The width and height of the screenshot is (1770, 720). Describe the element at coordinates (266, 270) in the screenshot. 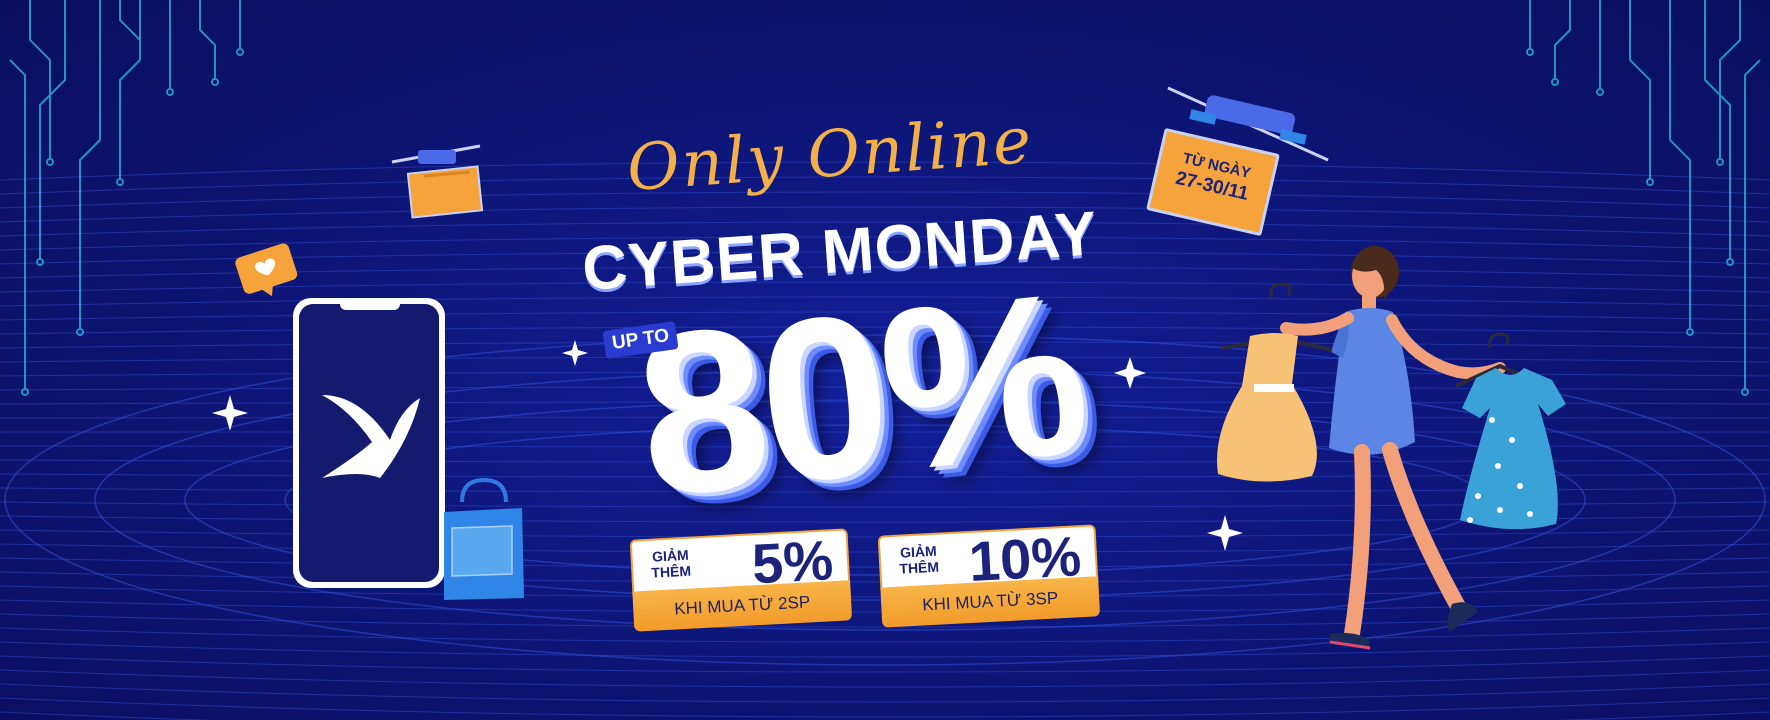

I see `heart-bubble-icon` at that location.